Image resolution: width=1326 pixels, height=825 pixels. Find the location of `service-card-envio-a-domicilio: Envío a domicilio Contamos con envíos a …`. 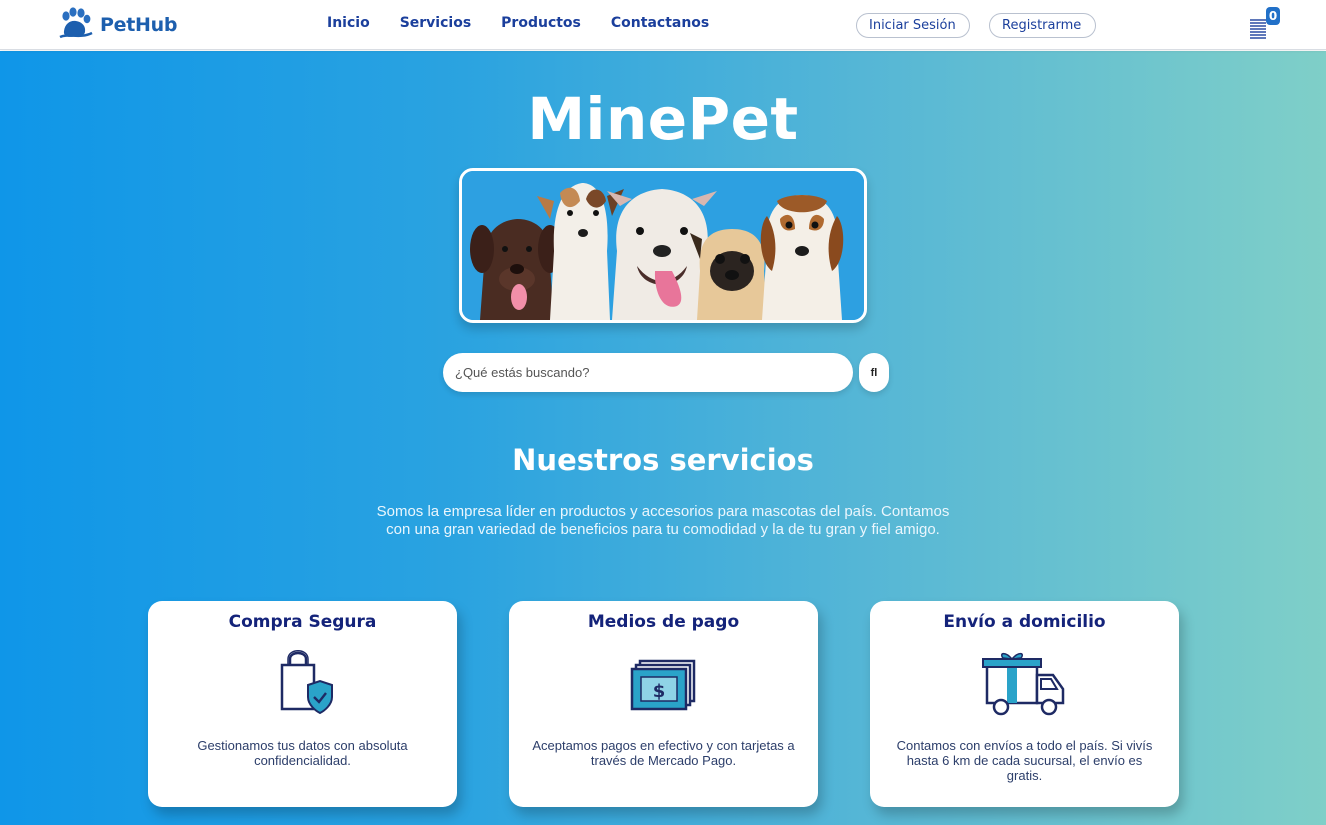

service-card-envio-a-domicilio: Envío a domicilio Contamos con envíos a … is located at coordinates (1024, 704).